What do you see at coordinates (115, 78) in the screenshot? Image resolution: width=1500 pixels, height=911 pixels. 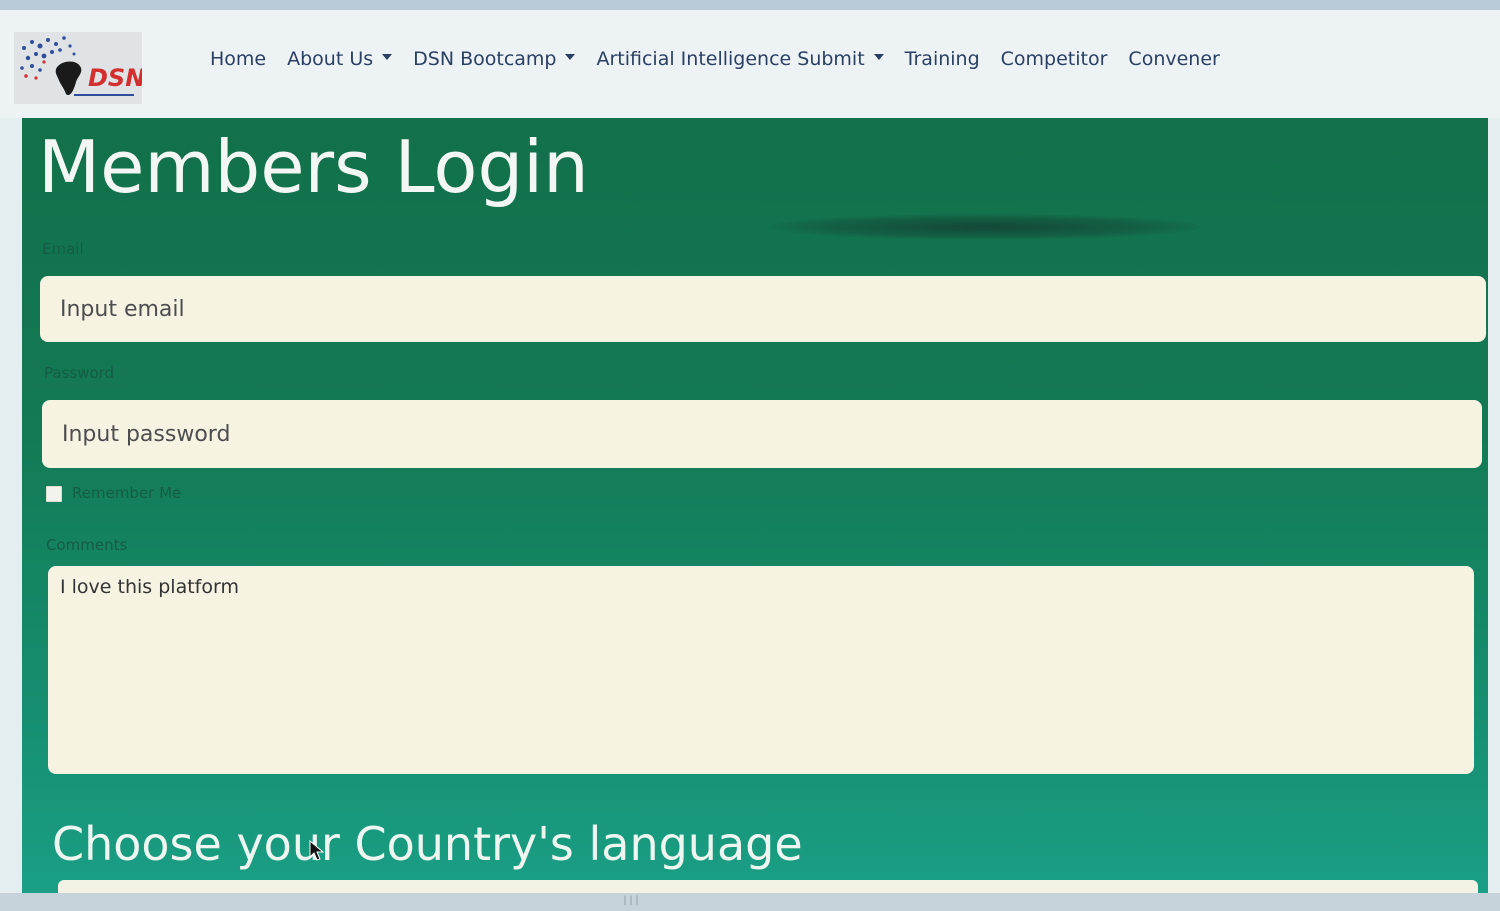 I see `logo-text: DSN` at bounding box center [115, 78].